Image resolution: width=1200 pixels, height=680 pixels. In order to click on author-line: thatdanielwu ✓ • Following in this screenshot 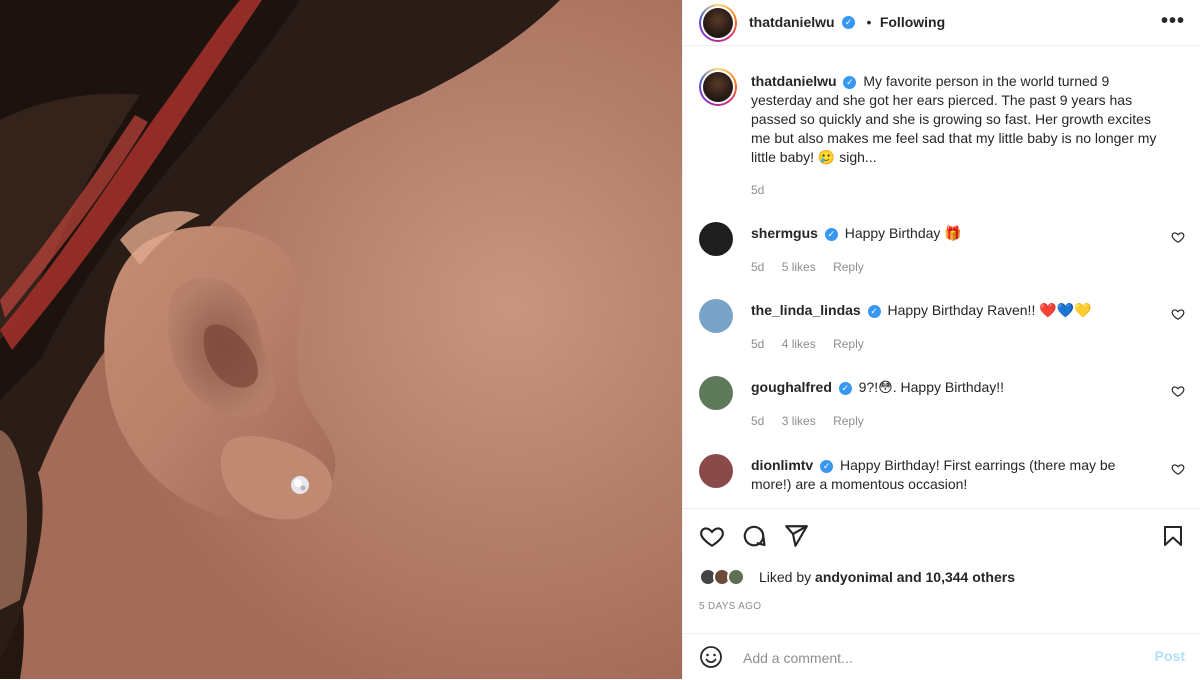, I will do `click(847, 23)`.